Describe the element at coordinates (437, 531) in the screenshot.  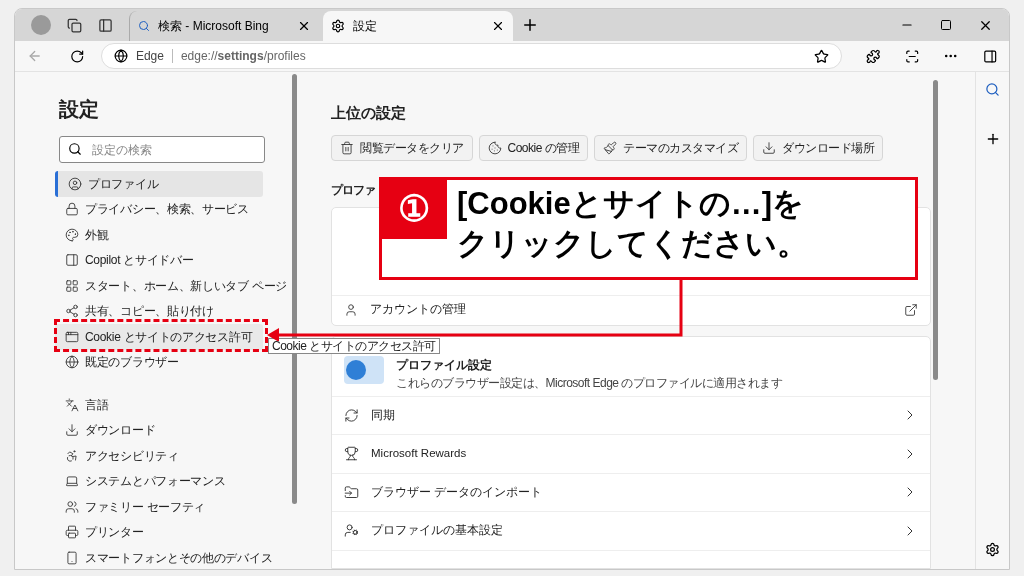
I see `row-label: プロファイルの基本設定` at that location.